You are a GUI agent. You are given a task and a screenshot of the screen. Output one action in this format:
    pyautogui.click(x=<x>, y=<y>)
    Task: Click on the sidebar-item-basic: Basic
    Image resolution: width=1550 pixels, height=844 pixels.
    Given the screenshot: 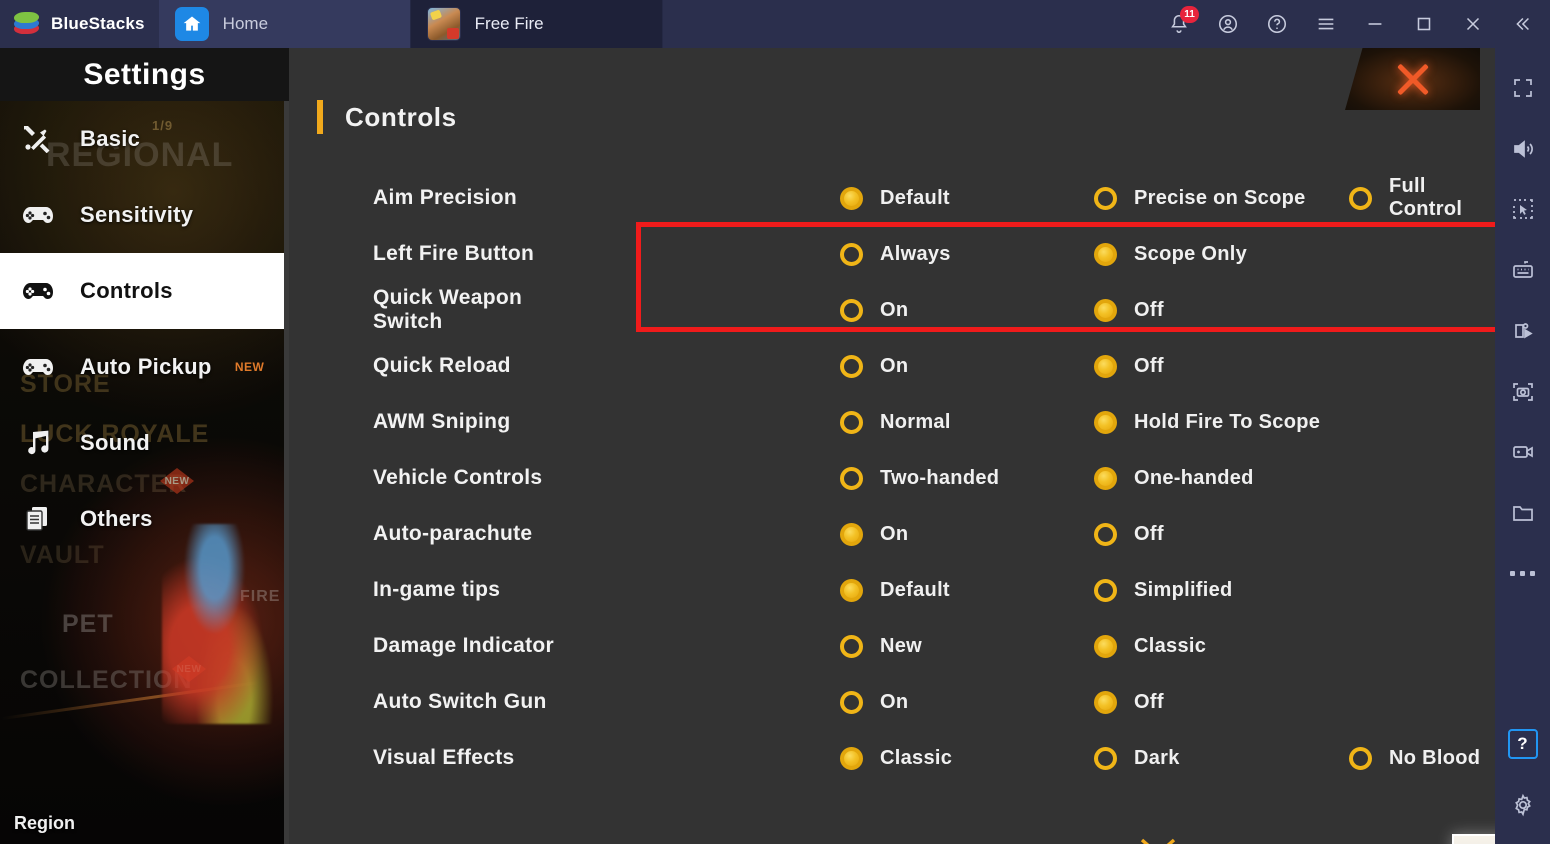 What is the action you would take?
    pyautogui.click(x=144, y=139)
    